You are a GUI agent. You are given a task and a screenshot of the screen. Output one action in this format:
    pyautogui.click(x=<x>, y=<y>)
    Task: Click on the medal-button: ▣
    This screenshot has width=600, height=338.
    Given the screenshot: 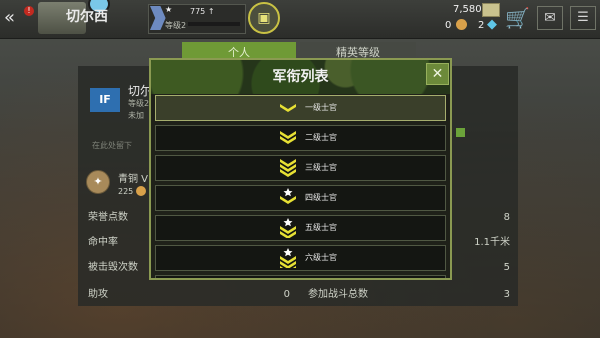 What is the action you would take?
    pyautogui.click(x=264, y=18)
    